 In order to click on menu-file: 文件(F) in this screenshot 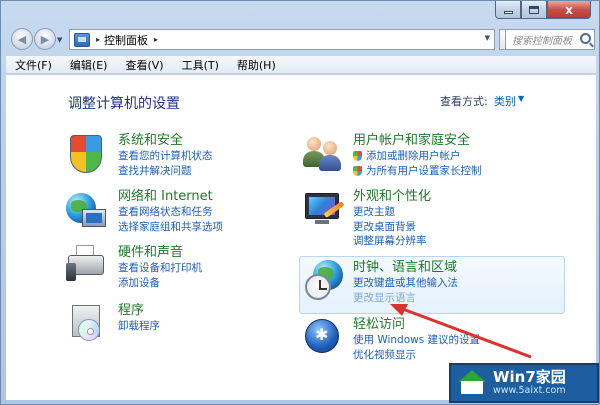, I will do `click(33, 65)`.